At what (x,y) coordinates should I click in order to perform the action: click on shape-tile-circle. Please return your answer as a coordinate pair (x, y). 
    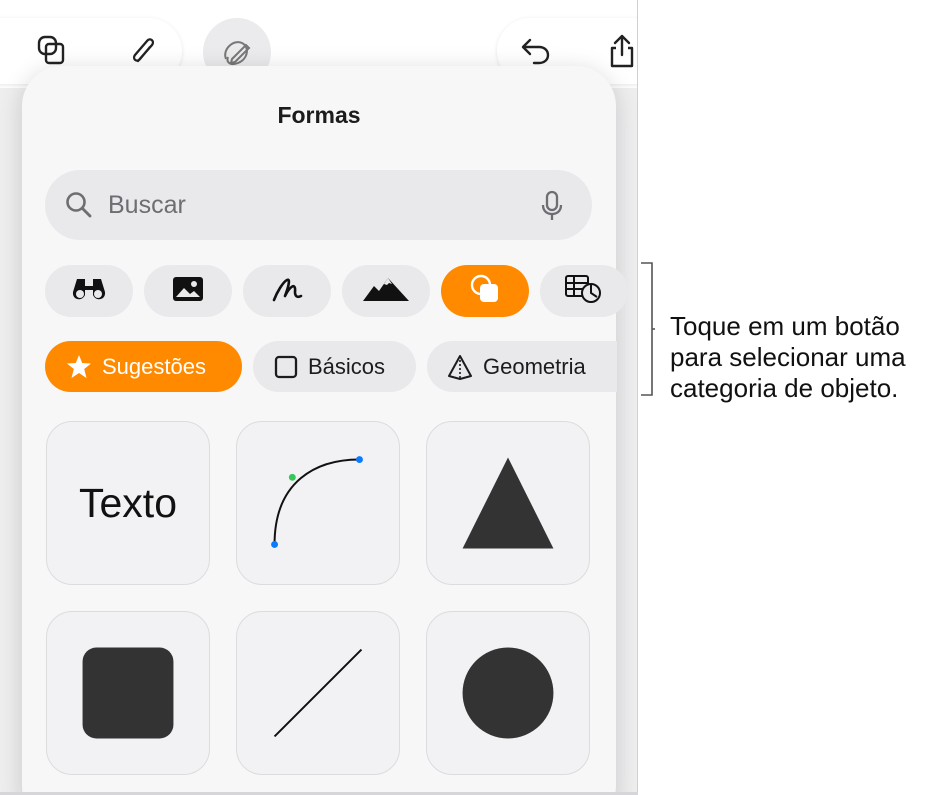
    Looking at the image, I should click on (508, 693).